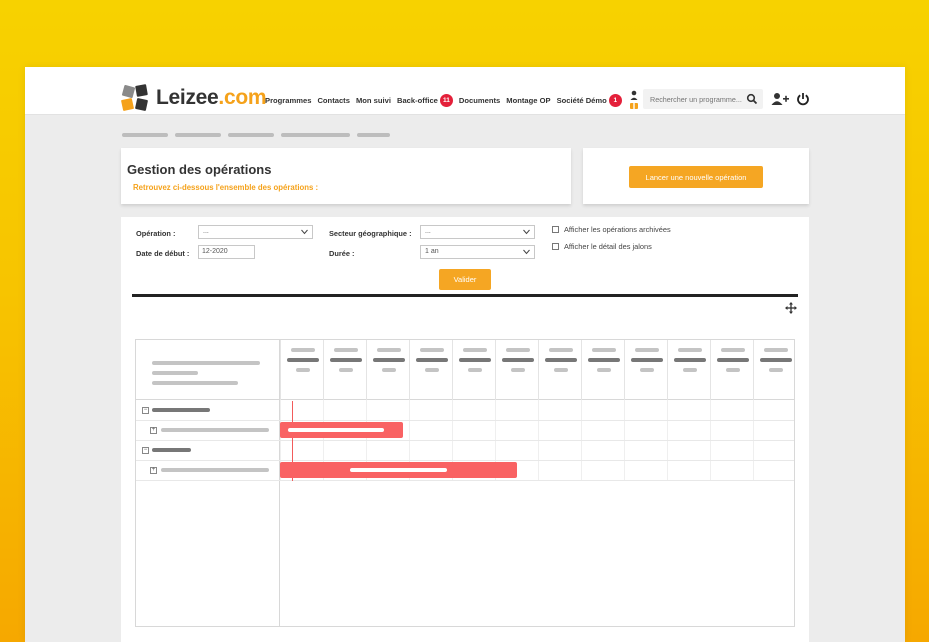  I want to click on back-office-badge: 11, so click(446, 100).